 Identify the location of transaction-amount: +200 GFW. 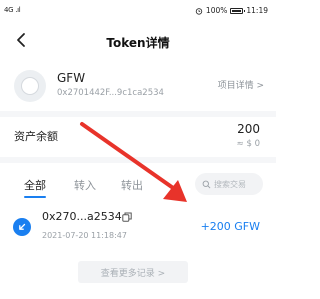
(230, 226).